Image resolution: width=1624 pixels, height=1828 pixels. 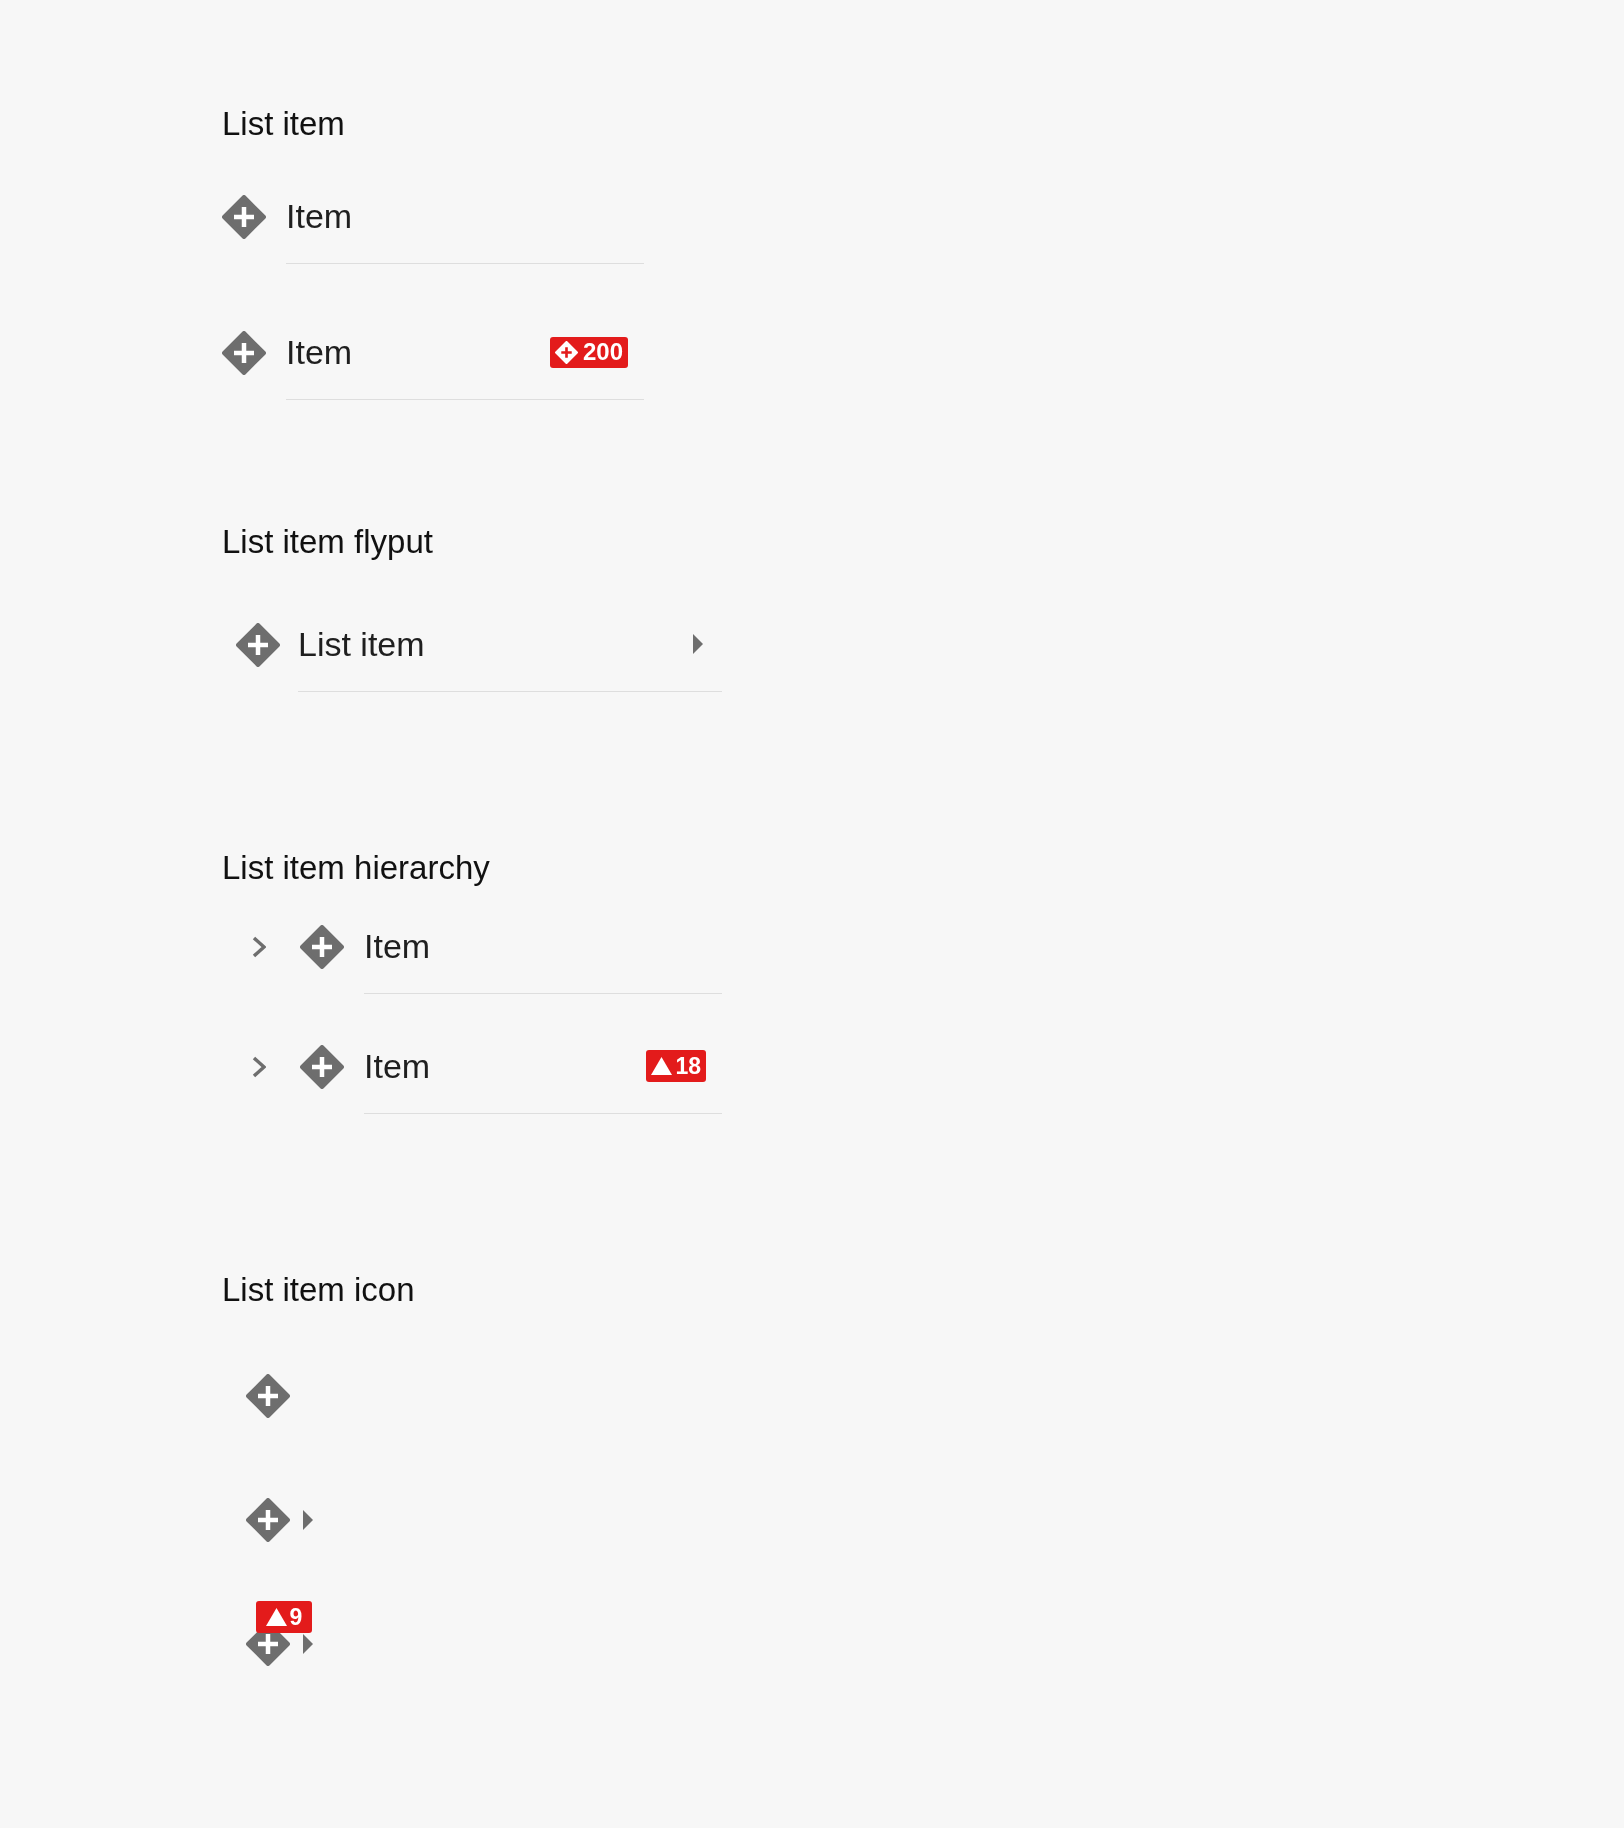 I want to click on badge-count: 18, so click(x=688, y=1066).